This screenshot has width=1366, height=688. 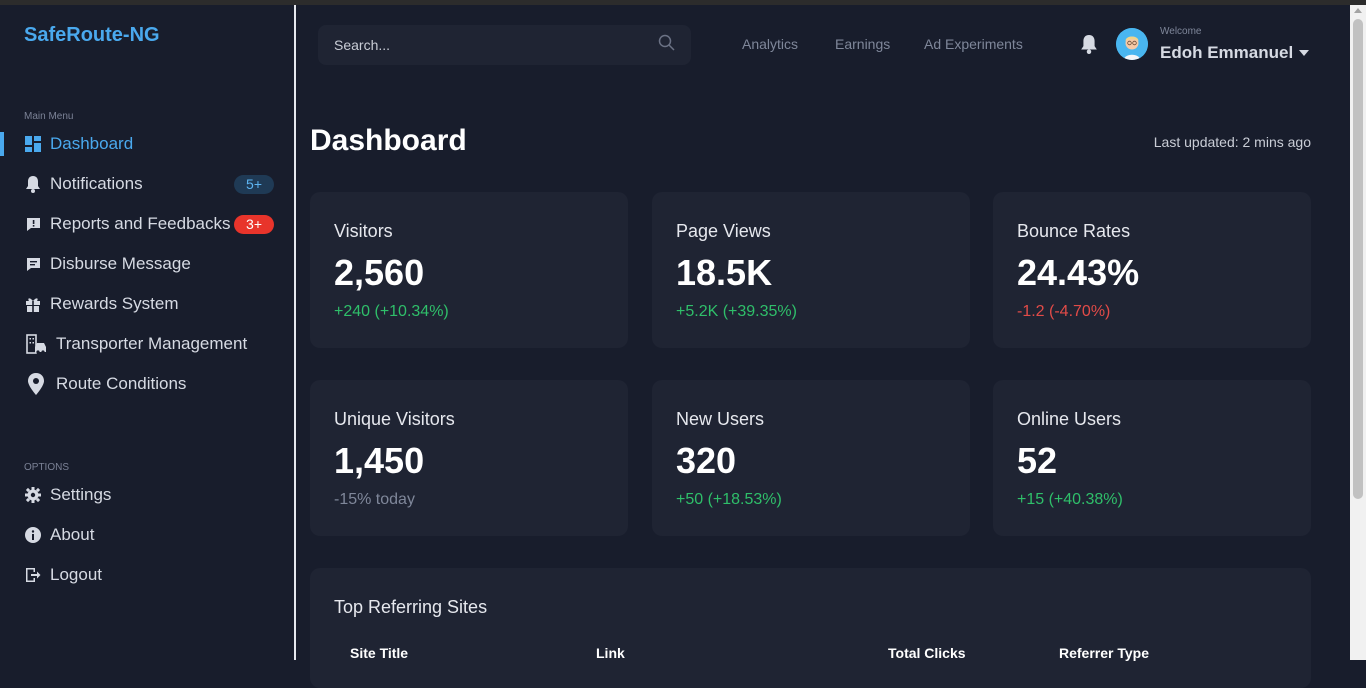 What do you see at coordinates (254, 224) in the screenshot?
I see `reports-count-badge: 3+` at bounding box center [254, 224].